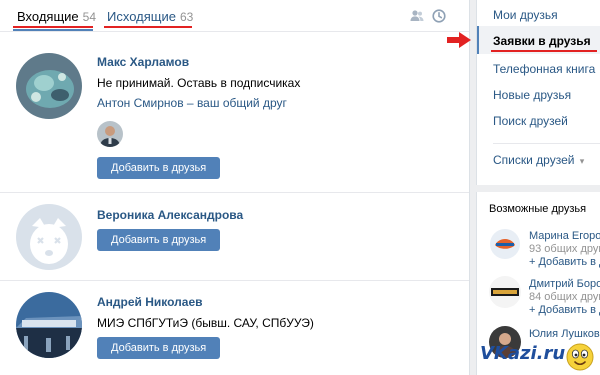 This screenshot has width=600, height=375. Describe the element at coordinates (538, 209) in the screenshot. I see `possible-friends-title: Возможные друзья` at that location.